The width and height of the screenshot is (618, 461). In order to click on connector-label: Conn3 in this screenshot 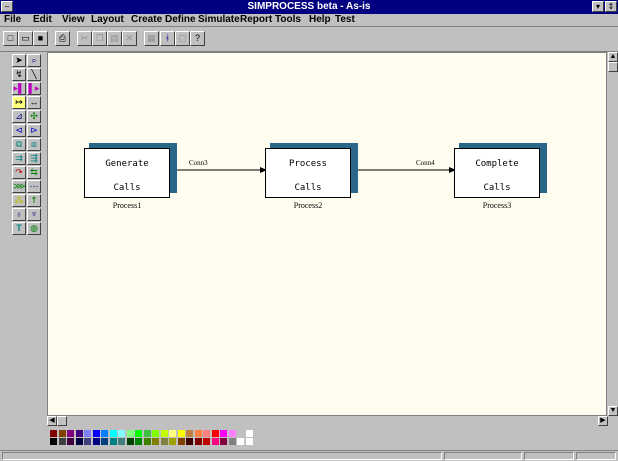, I will do `click(198, 163)`.